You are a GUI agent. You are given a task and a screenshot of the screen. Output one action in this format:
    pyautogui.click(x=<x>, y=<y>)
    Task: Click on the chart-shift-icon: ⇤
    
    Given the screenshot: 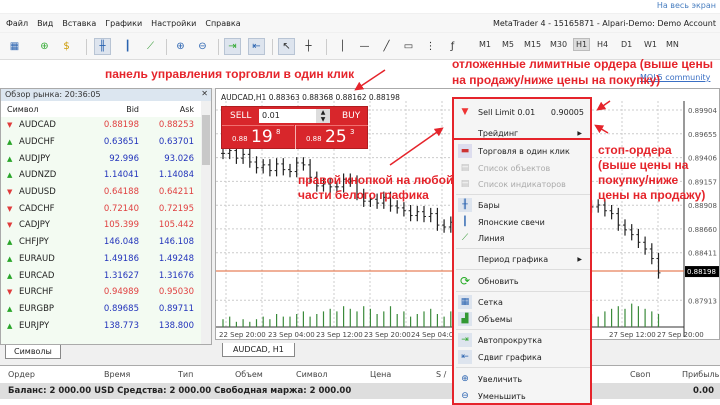 What is the action you would take?
    pyautogui.click(x=256, y=46)
    